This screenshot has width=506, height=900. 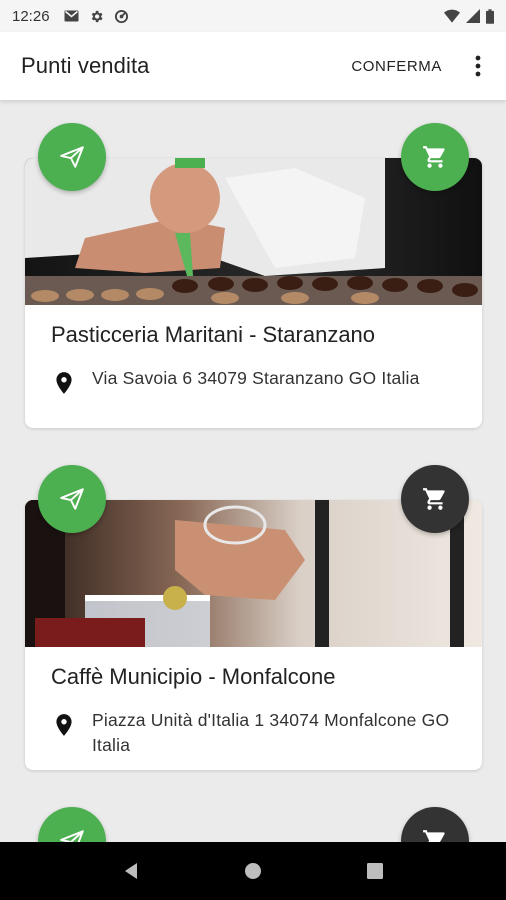 What do you see at coordinates (490, 16) in the screenshot?
I see `battery-icon` at bounding box center [490, 16].